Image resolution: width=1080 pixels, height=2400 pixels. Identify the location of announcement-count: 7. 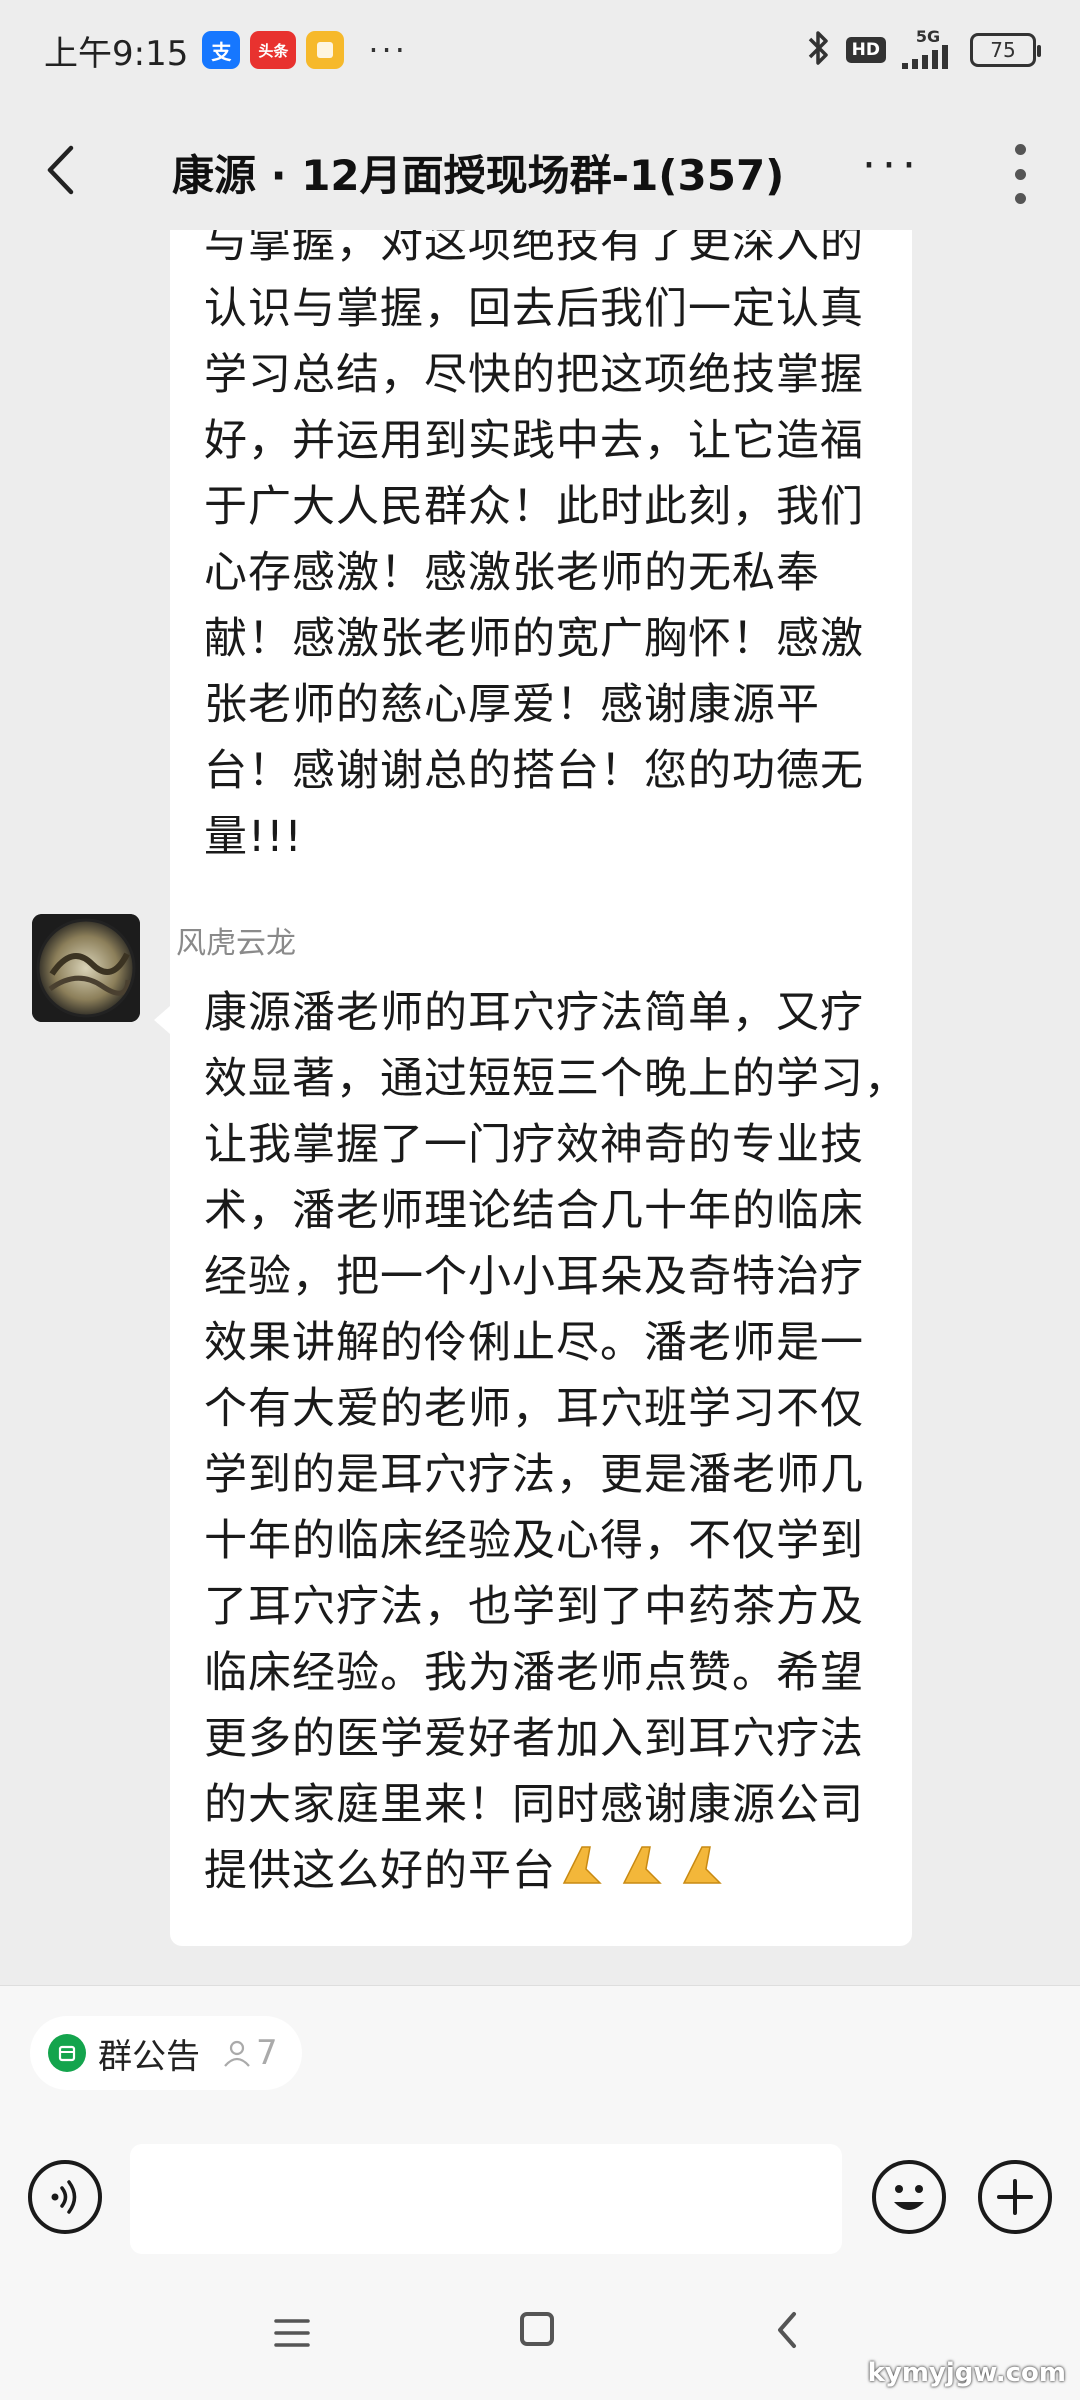
(267, 2053).